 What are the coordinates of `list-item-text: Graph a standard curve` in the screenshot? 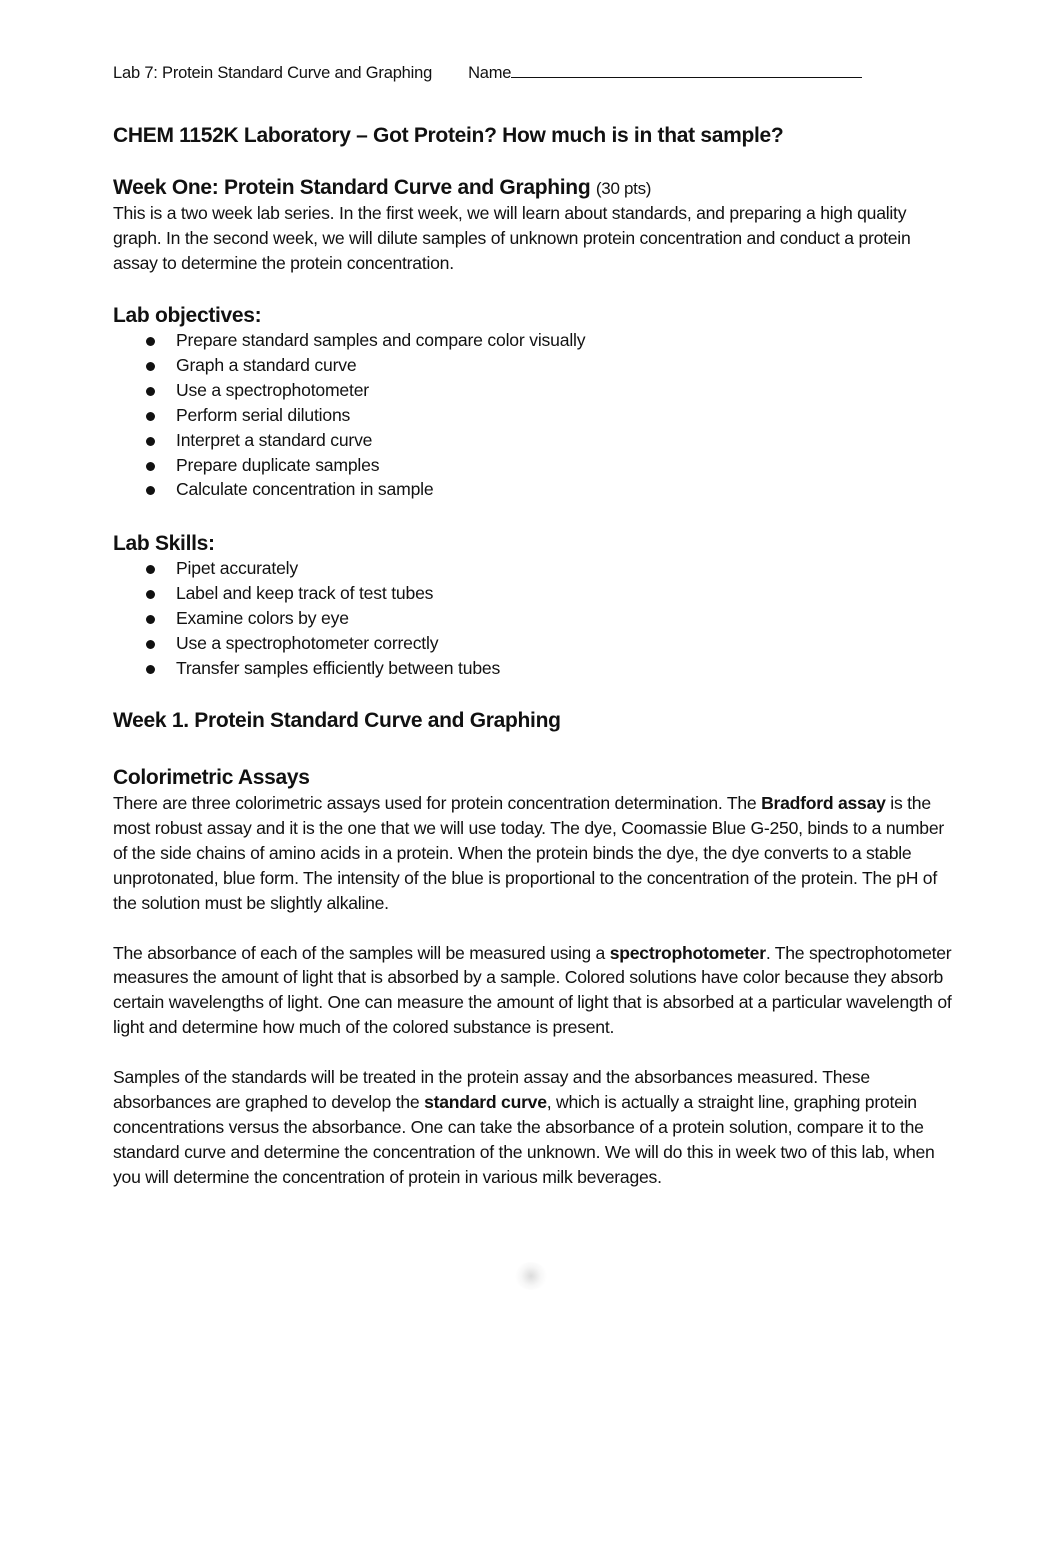 It's located at (266, 364).